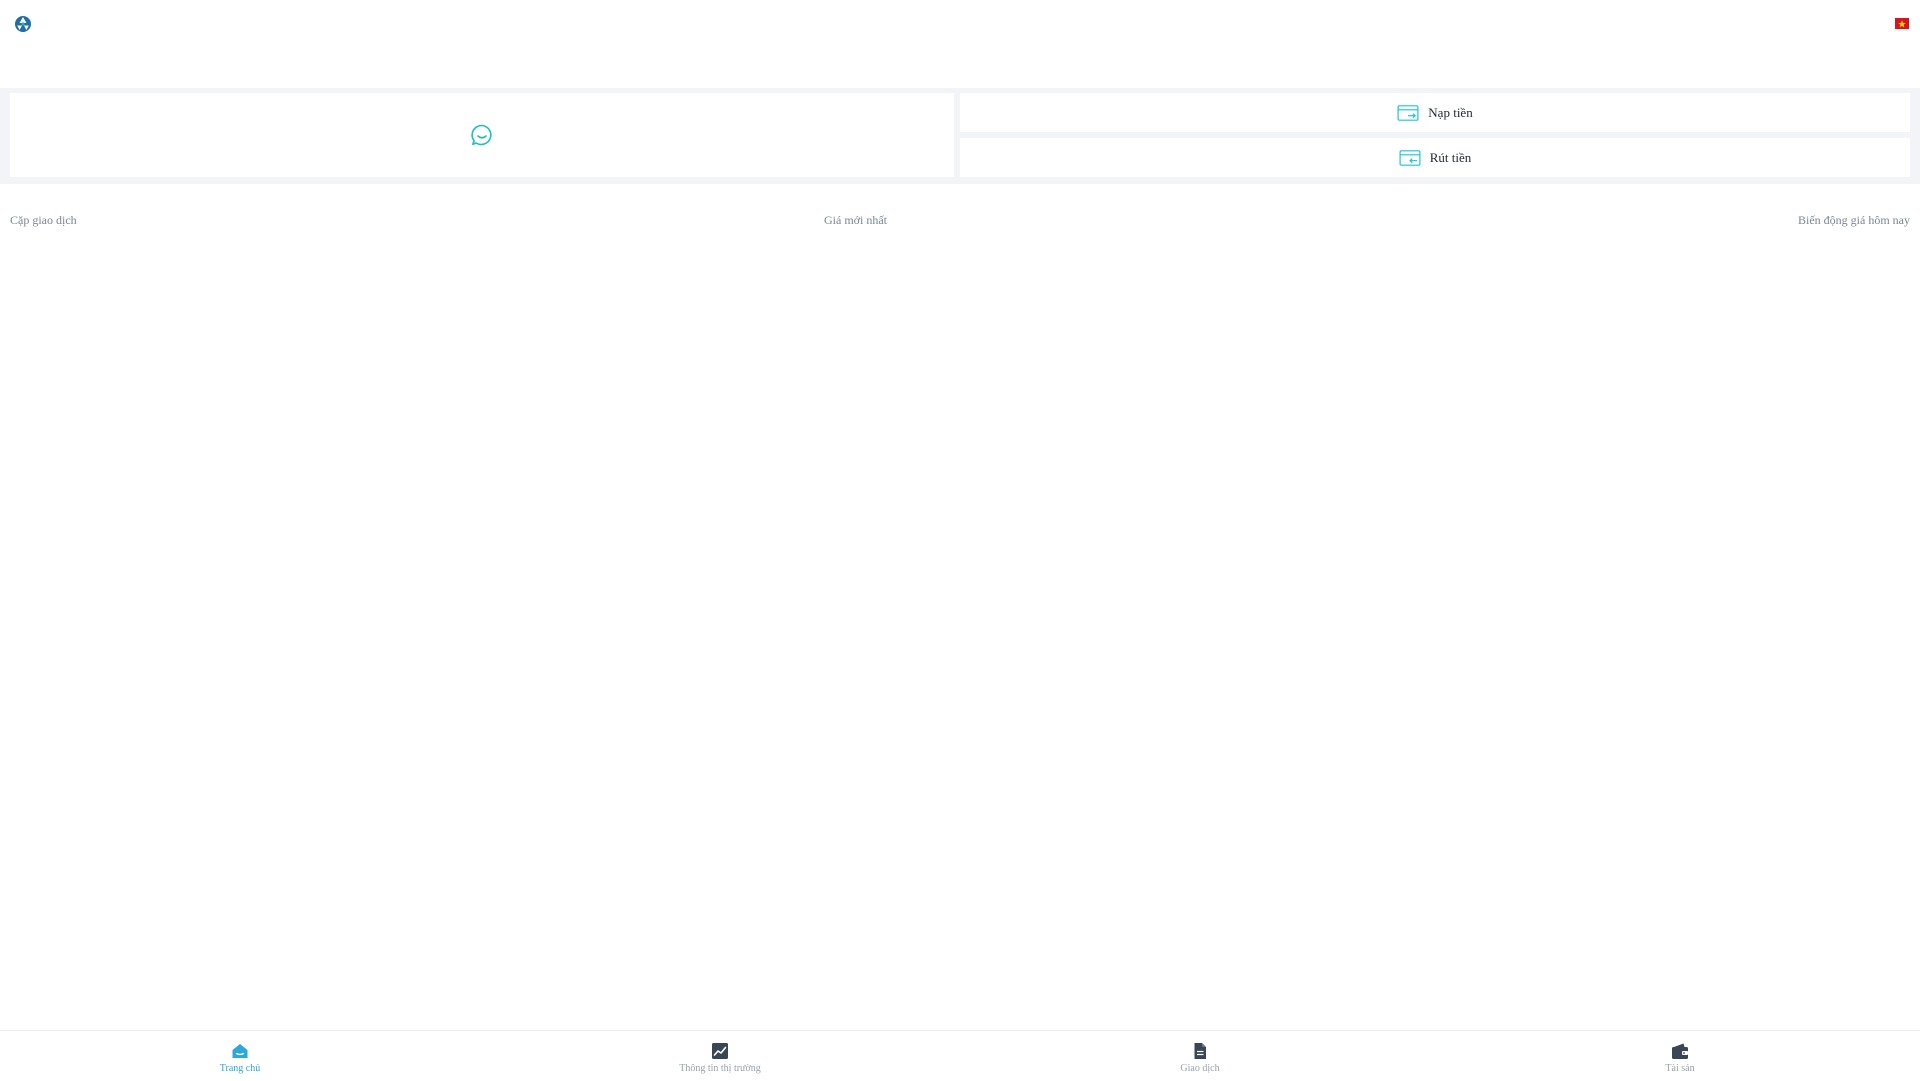 This screenshot has height=1081, width=1920. Describe the element at coordinates (240, 1068) in the screenshot. I see `nav-label-home: Trang chủ` at that location.